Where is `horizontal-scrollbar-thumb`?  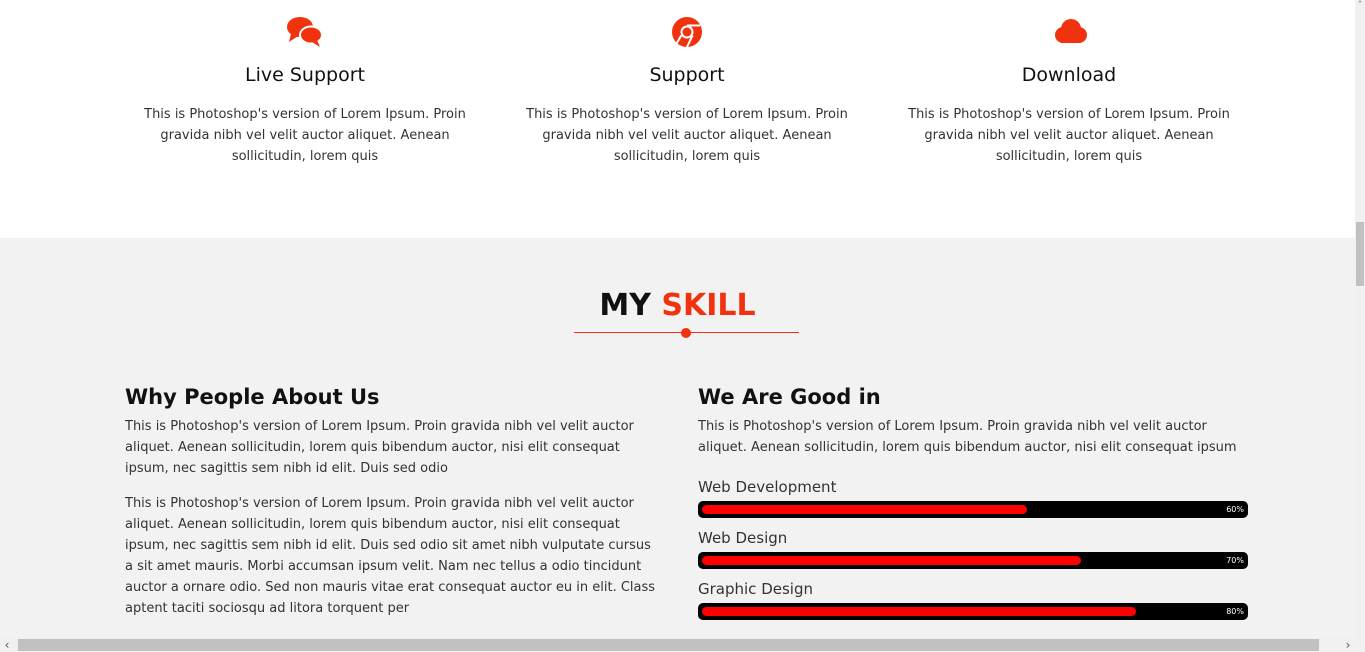 horizontal-scrollbar-thumb is located at coordinates (668, 645).